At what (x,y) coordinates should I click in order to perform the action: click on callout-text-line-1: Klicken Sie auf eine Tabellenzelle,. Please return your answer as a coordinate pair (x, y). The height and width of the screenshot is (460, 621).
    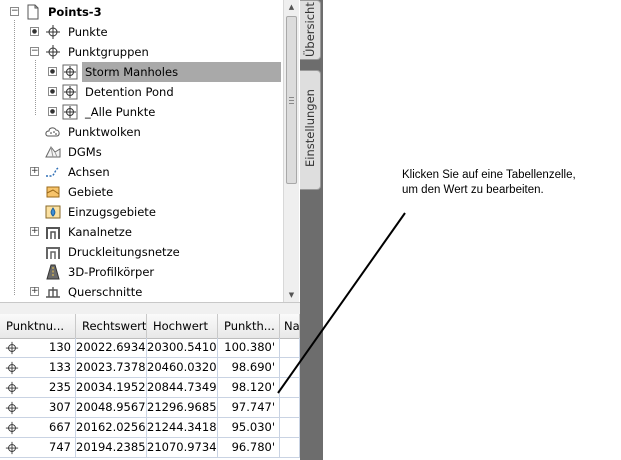
    Looking at the image, I should click on (489, 175).